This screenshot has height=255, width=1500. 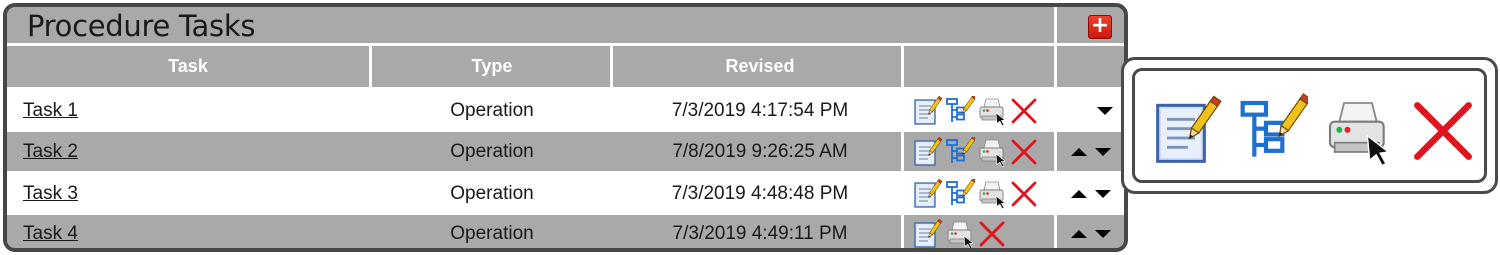 What do you see at coordinates (760, 151) in the screenshot?
I see `task-revised: 7/8/2019 9:26:25 AM` at bounding box center [760, 151].